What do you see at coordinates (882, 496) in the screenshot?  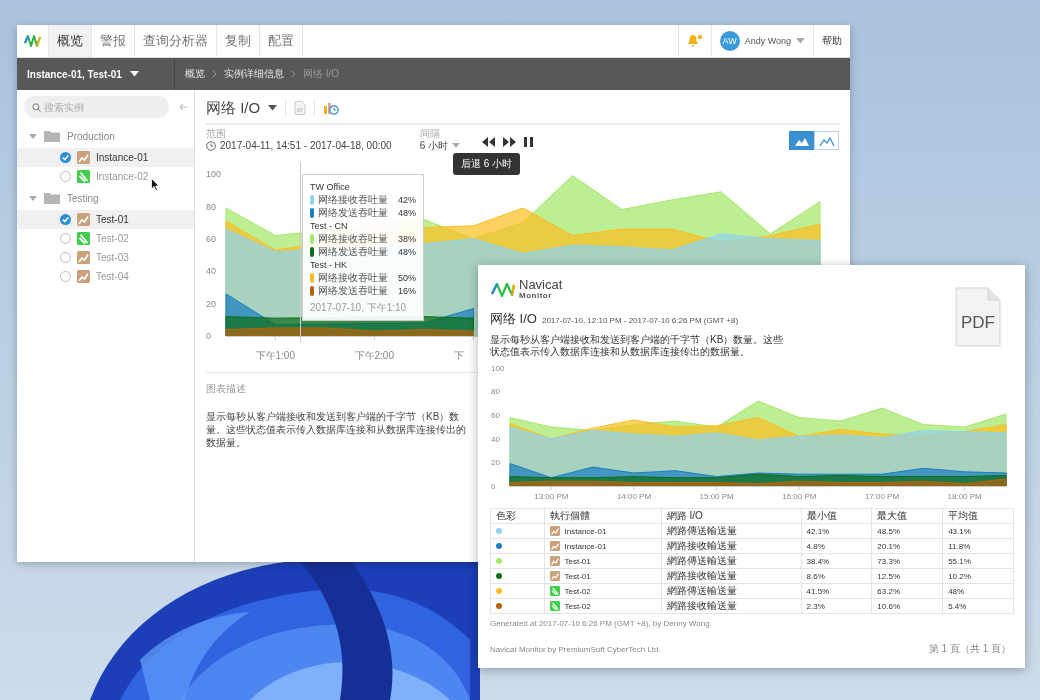 I see `axis-label: 17:00 PM` at bounding box center [882, 496].